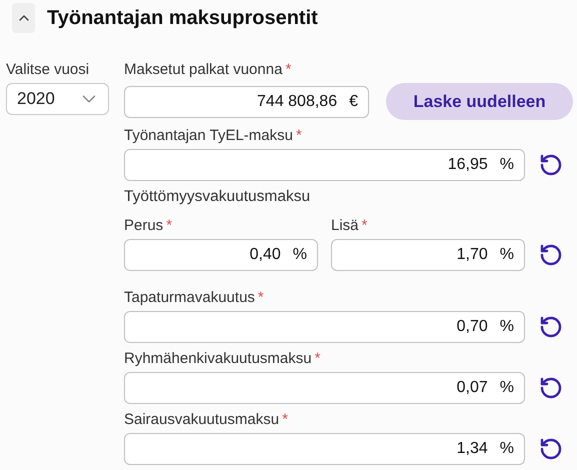 The width and height of the screenshot is (577, 470). I want to click on salary-field: 744 808,86 €, so click(246, 102).